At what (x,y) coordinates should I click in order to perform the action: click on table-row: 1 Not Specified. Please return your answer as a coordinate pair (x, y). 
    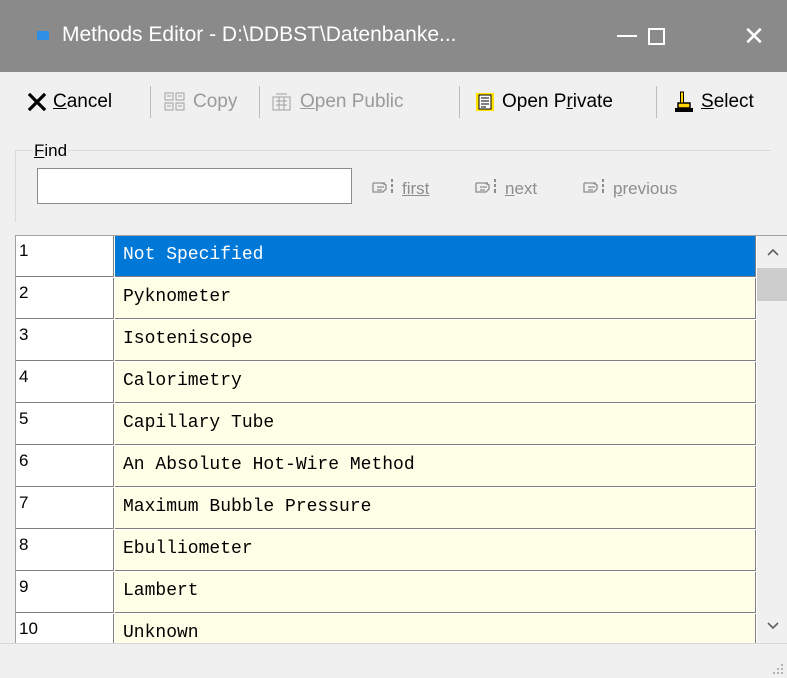
    Looking at the image, I should click on (386, 257).